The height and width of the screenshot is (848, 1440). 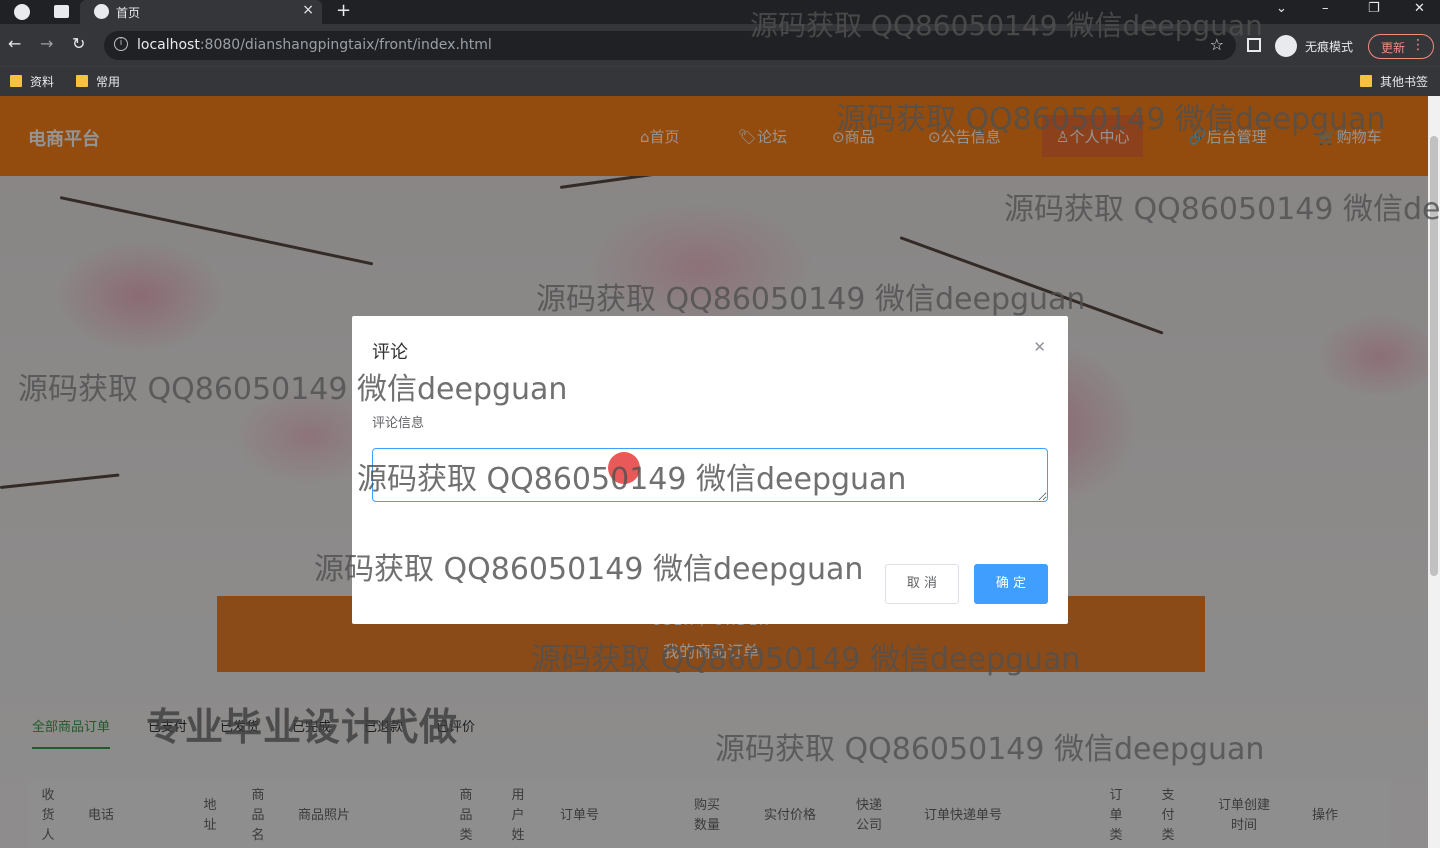 What do you see at coordinates (1418, 45) in the screenshot?
I see `more-menu-icon: ⋮` at bounding box center [1418, 45].